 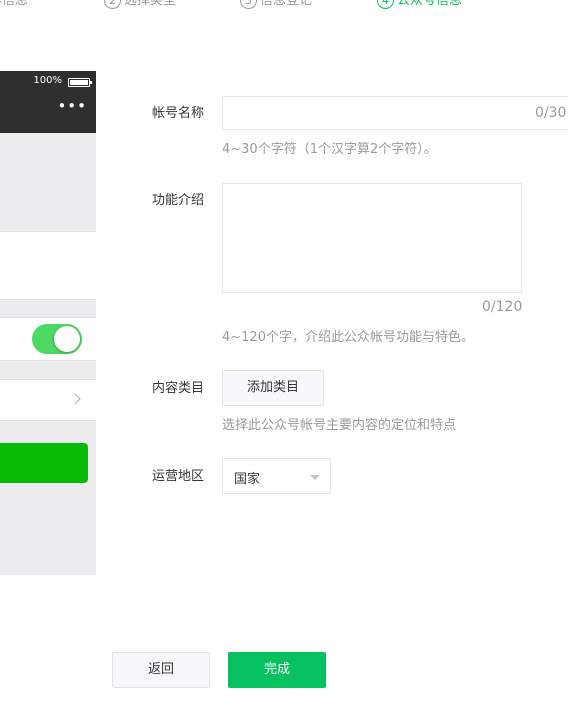 I want to click on add-category-button: 添加类目, so click(x=273, y=388).